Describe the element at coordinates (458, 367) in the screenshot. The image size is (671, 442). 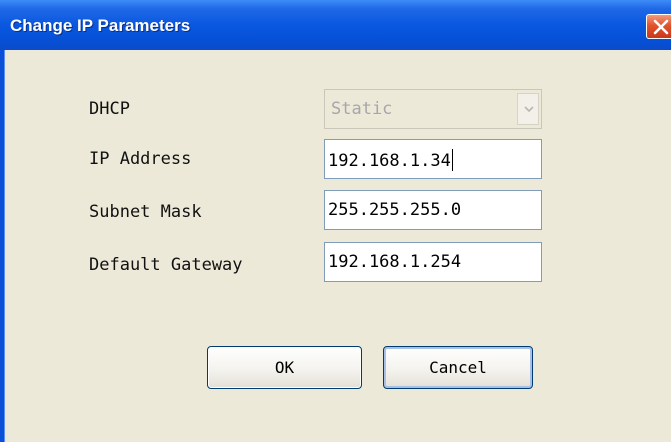
I see `cancel-button: Cancel` at that location.